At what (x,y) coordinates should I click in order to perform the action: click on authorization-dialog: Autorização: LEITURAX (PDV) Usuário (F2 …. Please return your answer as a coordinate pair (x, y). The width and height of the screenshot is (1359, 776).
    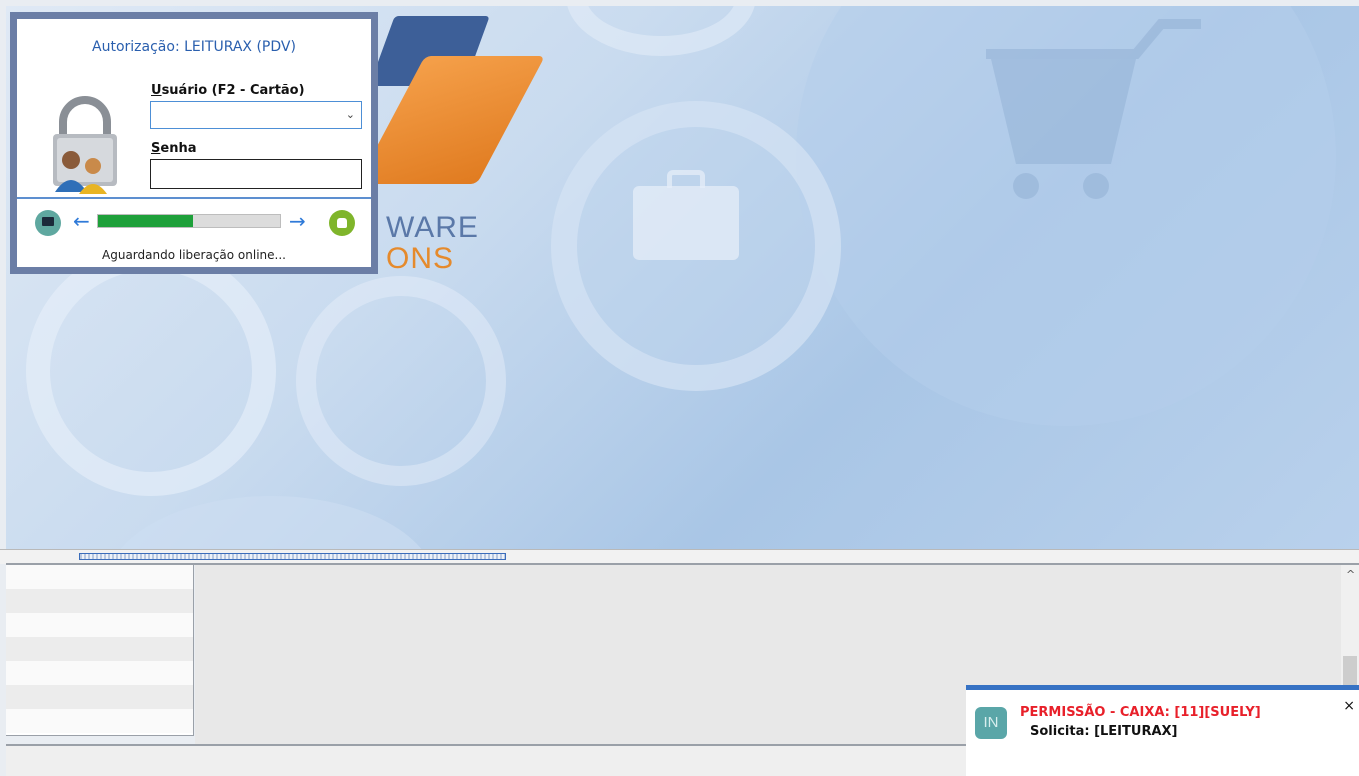
    Looking at the image, I should click on (194, 143).